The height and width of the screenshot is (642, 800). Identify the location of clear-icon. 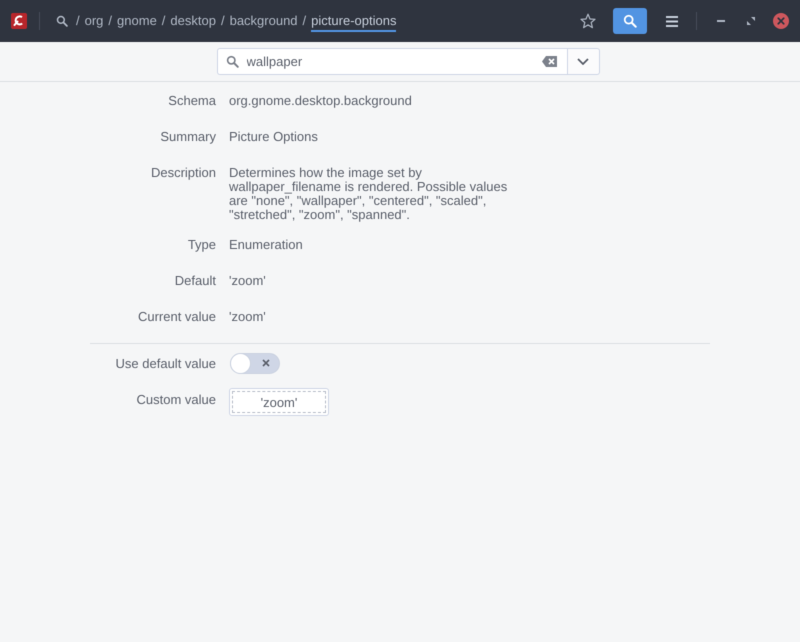
(549, 61).